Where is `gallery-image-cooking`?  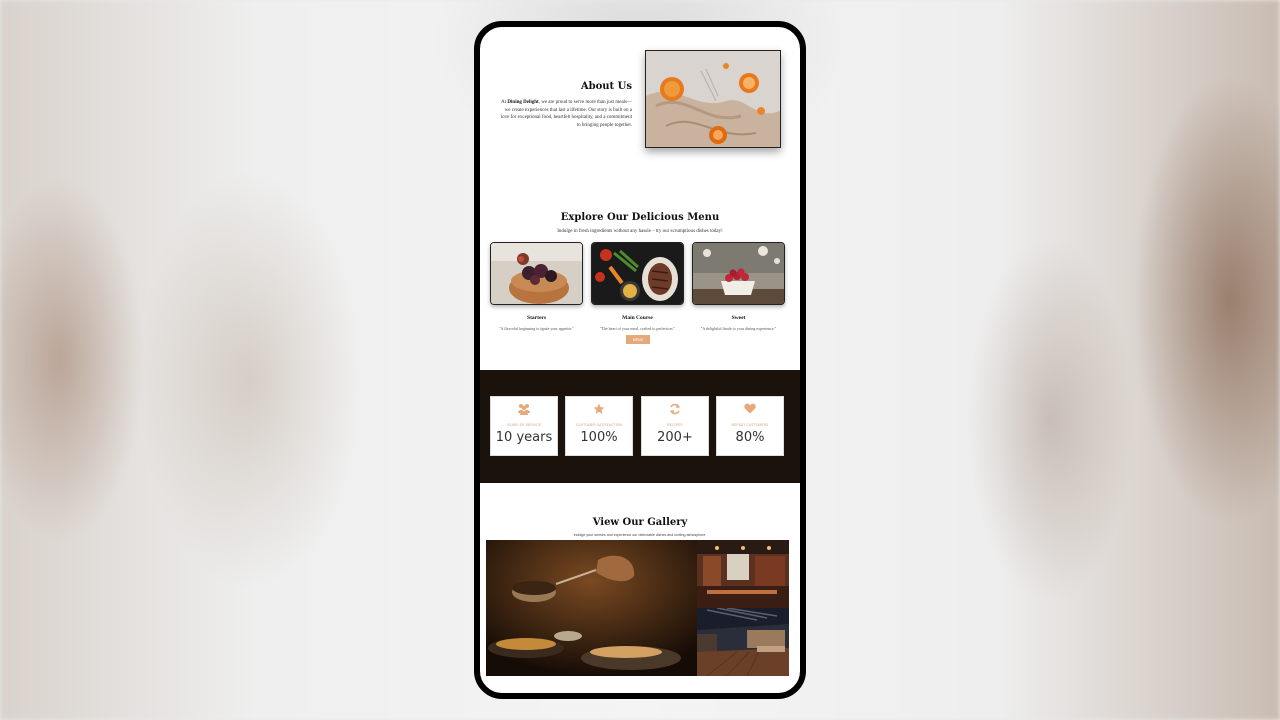
gallery-image-cooking is located at coordinates (591, 608).